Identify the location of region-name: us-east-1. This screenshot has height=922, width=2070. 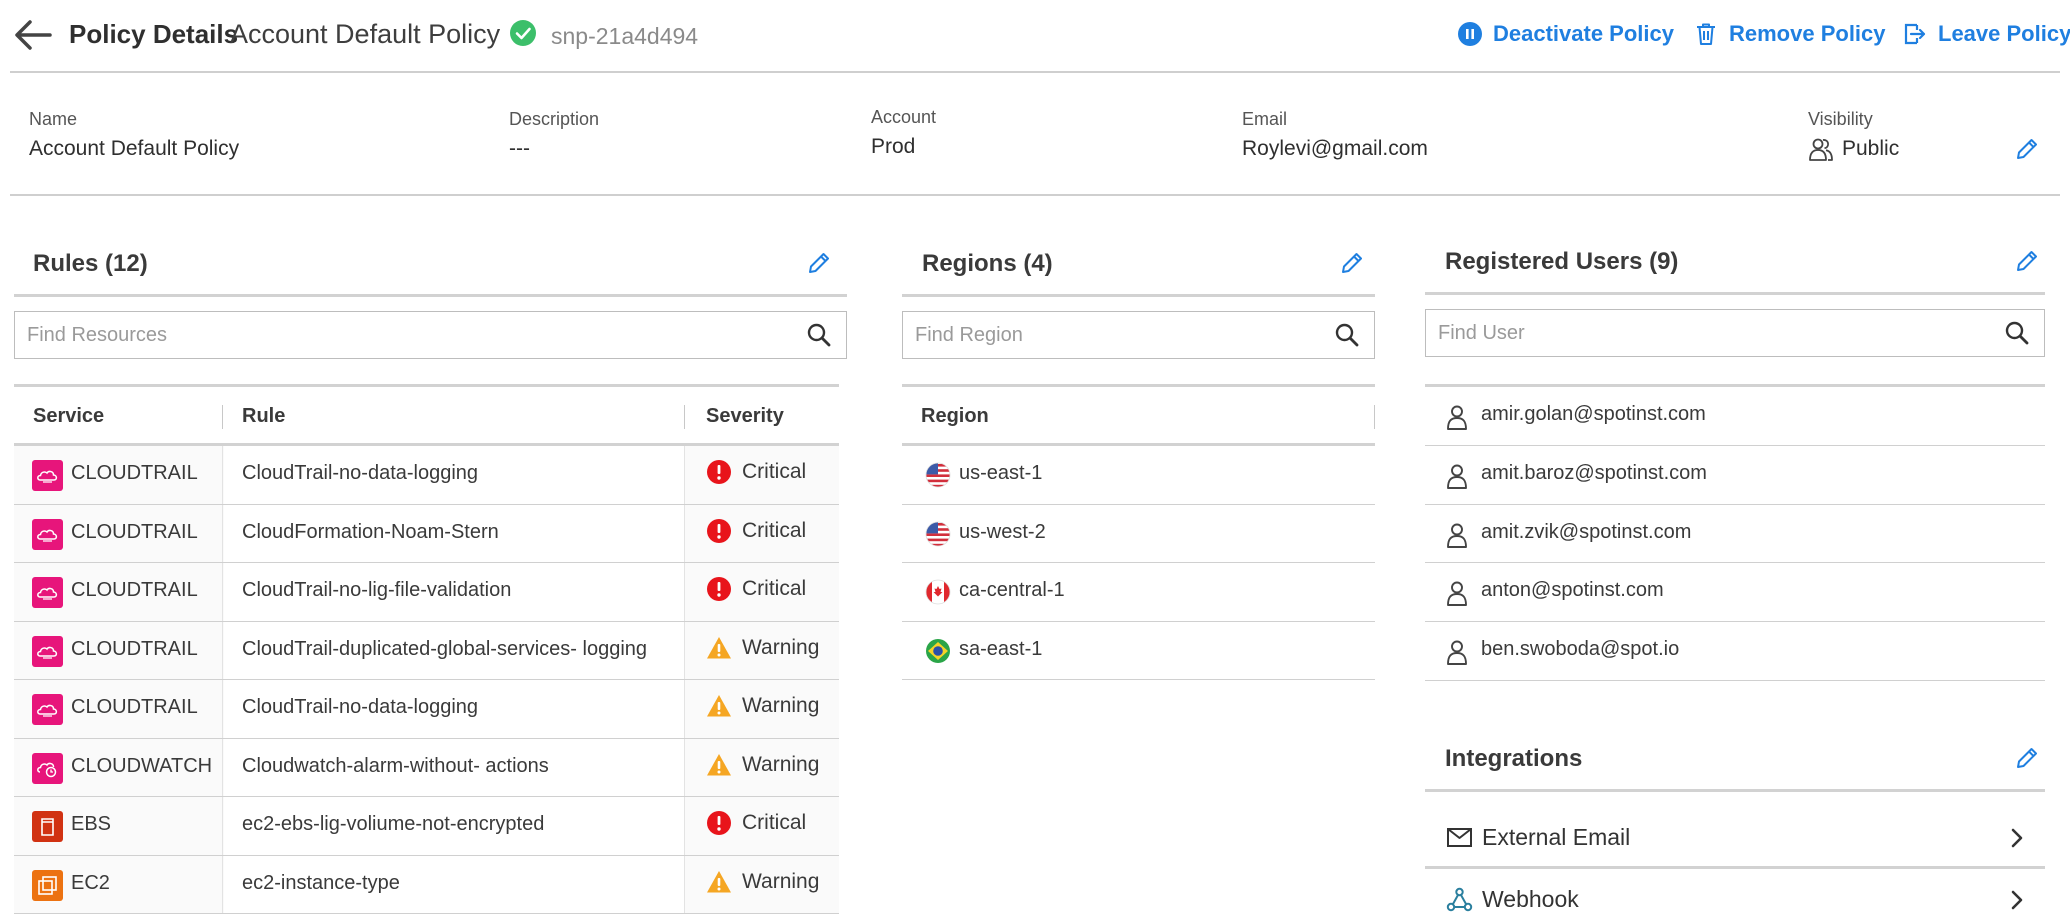
(1001, 473).